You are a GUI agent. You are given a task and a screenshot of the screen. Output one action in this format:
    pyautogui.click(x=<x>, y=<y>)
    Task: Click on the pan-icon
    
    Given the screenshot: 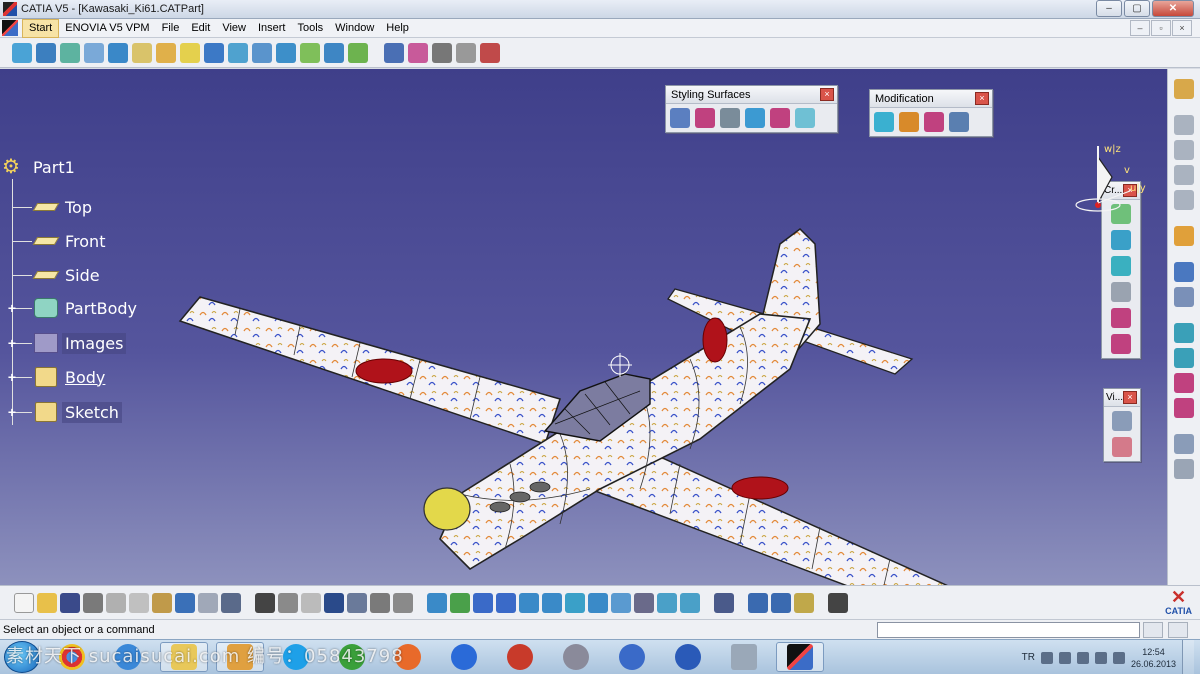 What is the action you would take?
    pyautogui.click(x=483, y=602)
    